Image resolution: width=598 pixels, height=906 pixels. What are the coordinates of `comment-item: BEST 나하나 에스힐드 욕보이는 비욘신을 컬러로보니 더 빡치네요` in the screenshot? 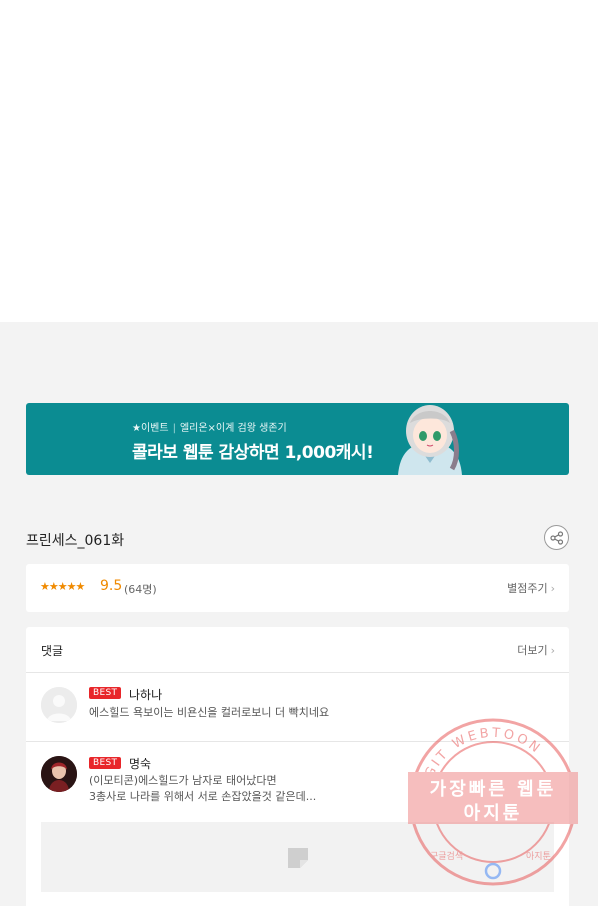 It's located at (297, 707).